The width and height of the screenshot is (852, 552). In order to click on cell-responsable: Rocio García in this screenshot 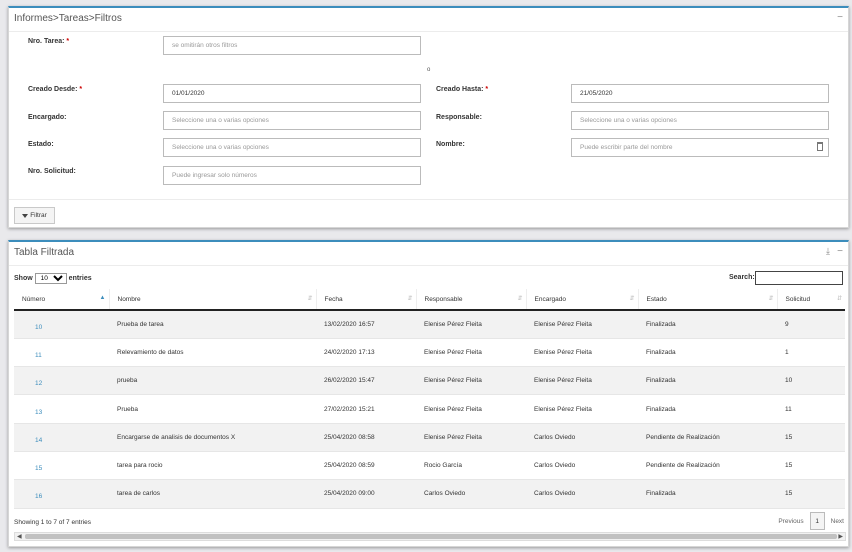, I will do `click(471, 466)`.